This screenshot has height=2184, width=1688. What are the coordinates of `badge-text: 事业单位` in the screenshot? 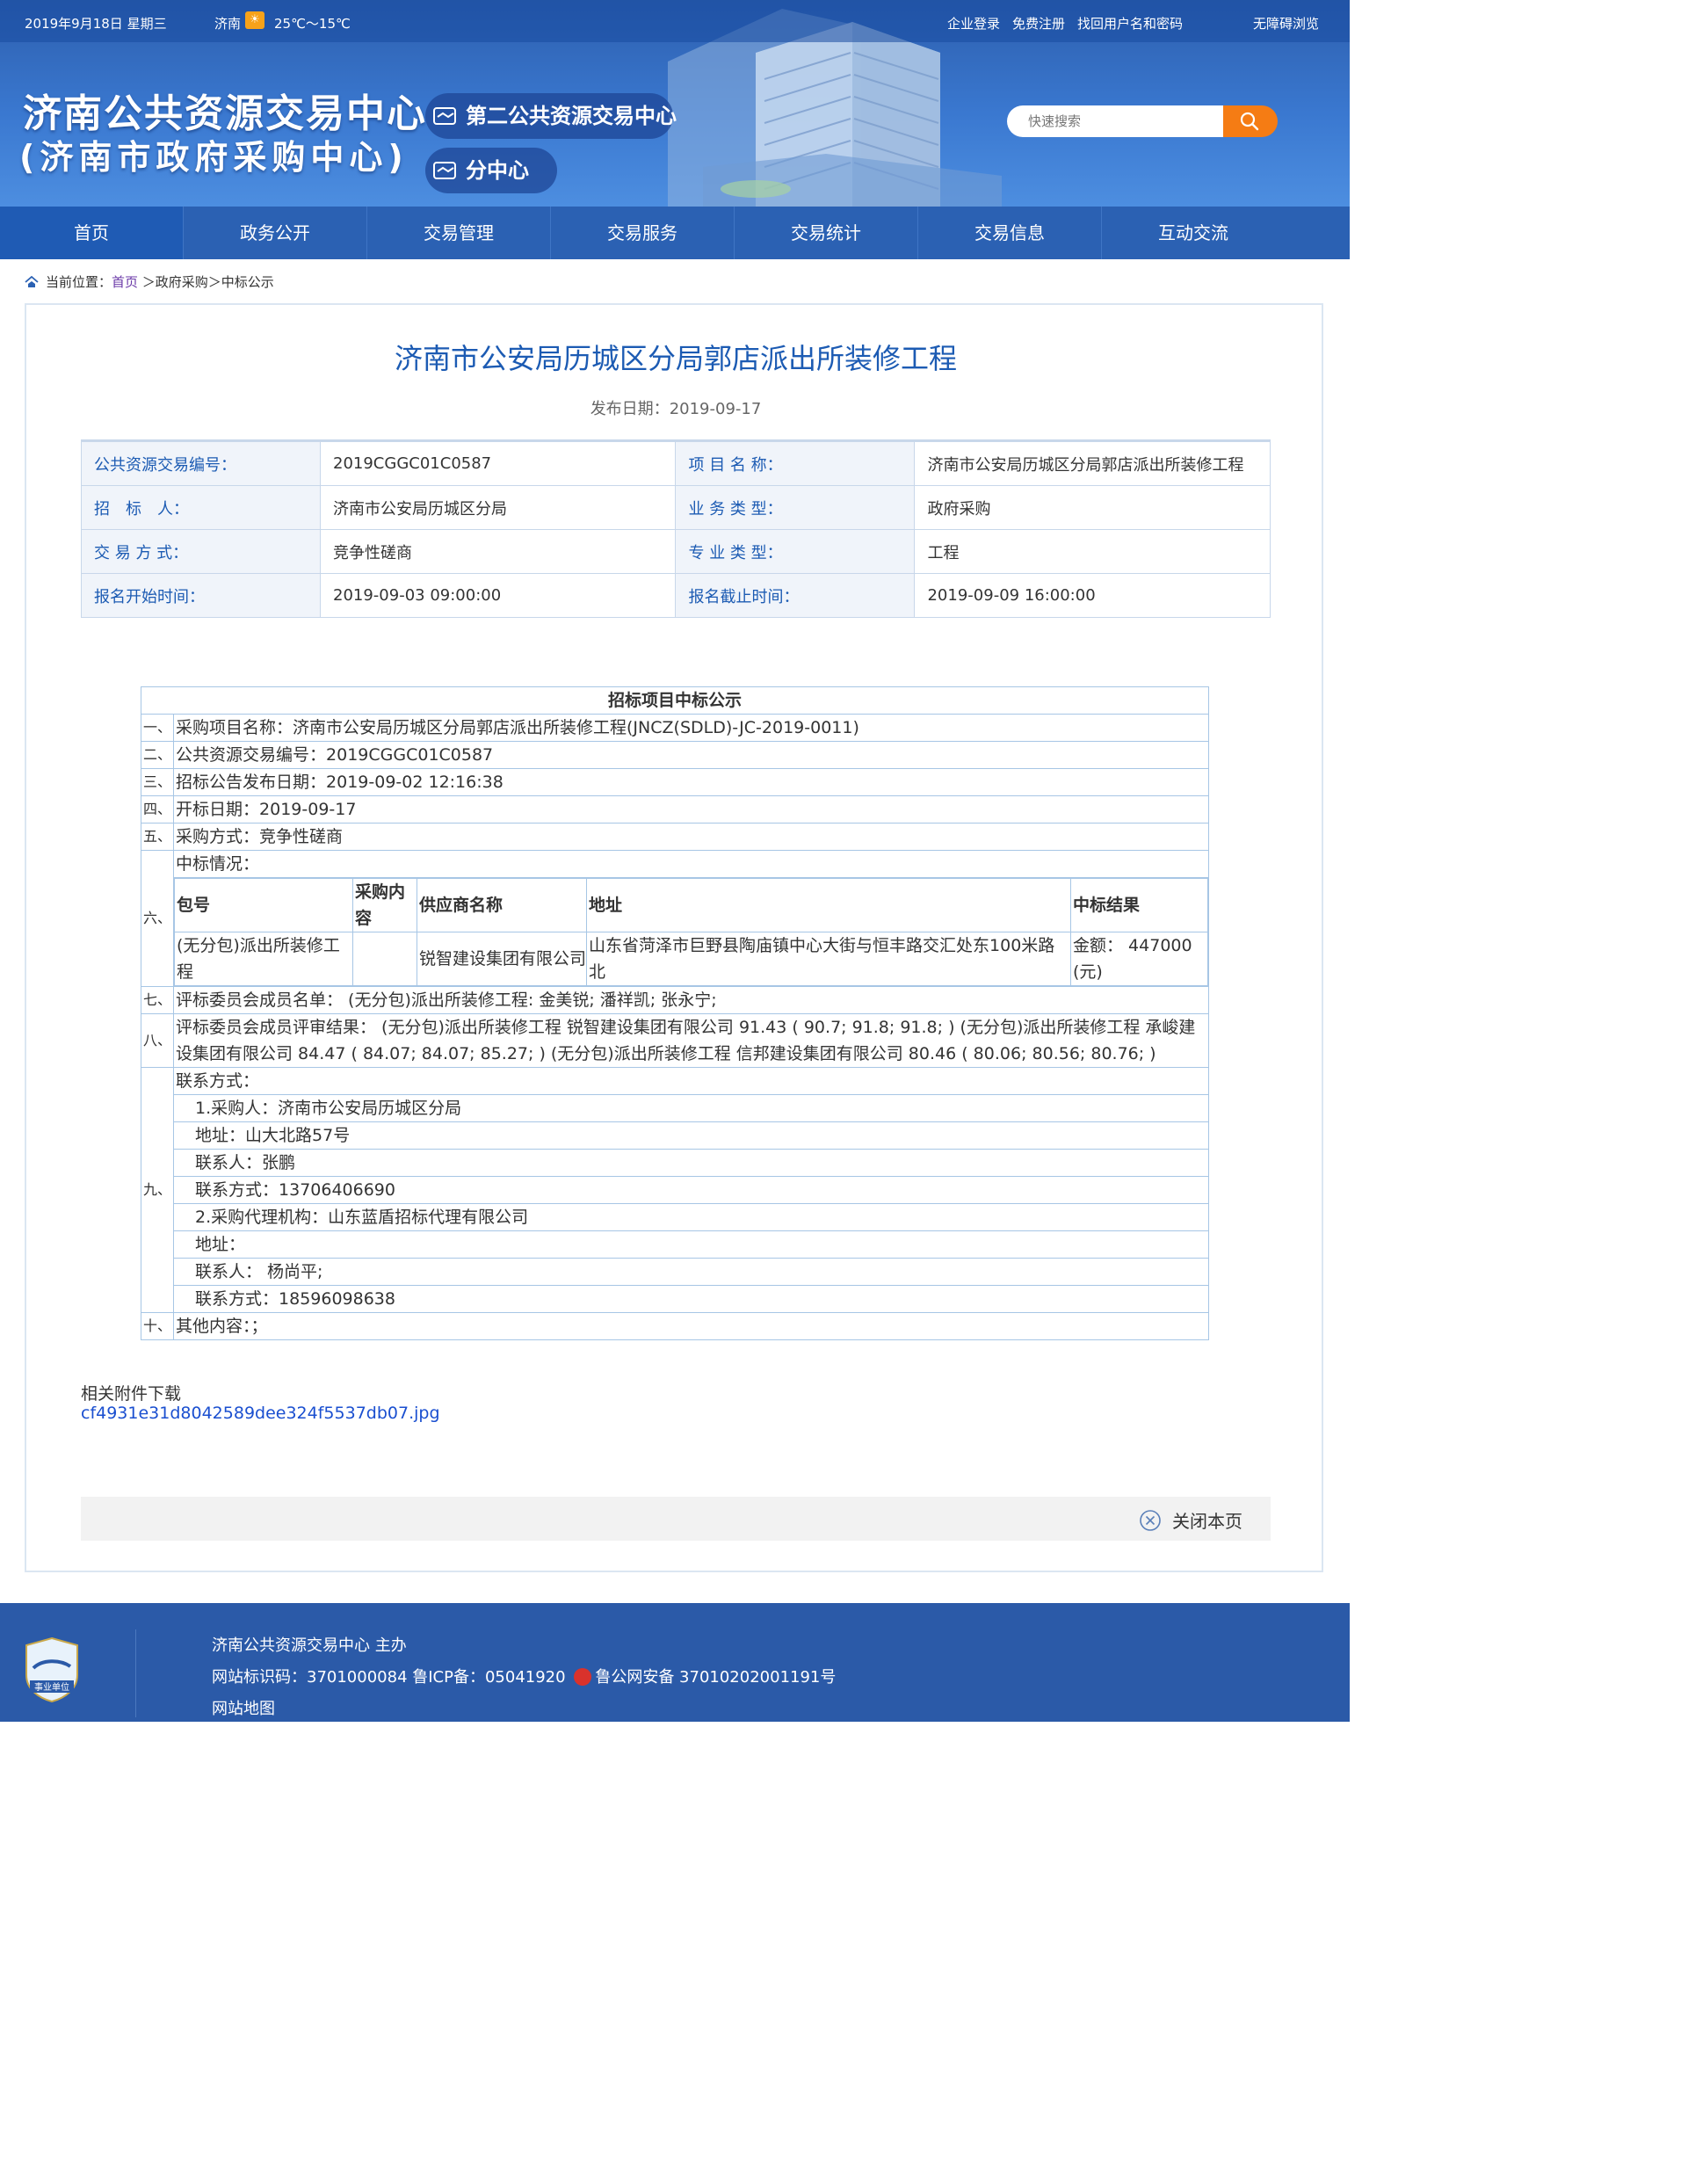 It's located at (51, 1687).